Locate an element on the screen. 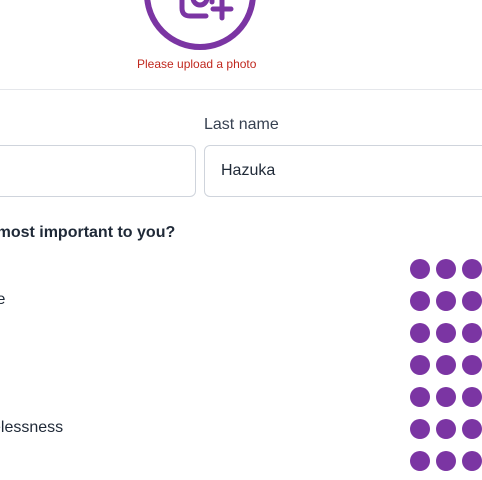 The width and height of the screenshot is (482, 480). photo-upload-button is located at coordinates (200, 25).